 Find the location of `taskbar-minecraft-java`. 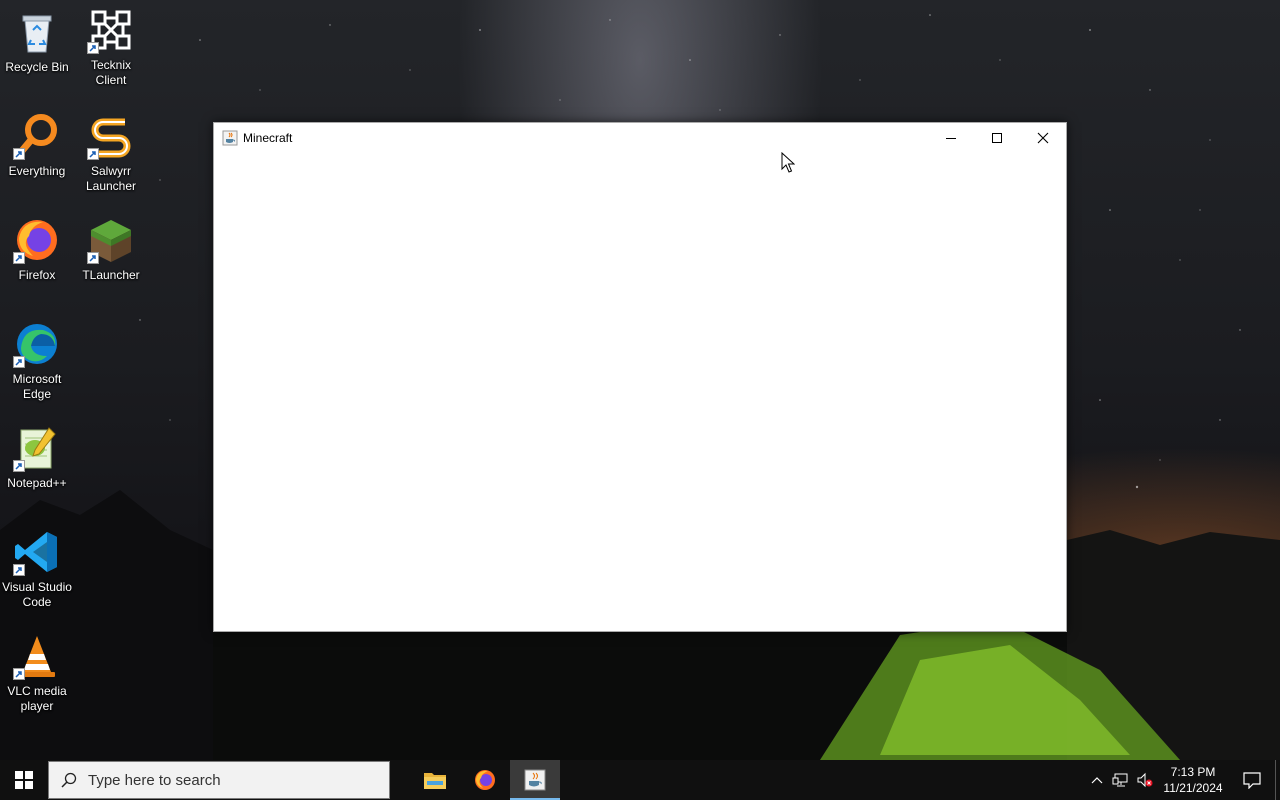

taskbar-minecraft-java is located at coordinates (535, 780).